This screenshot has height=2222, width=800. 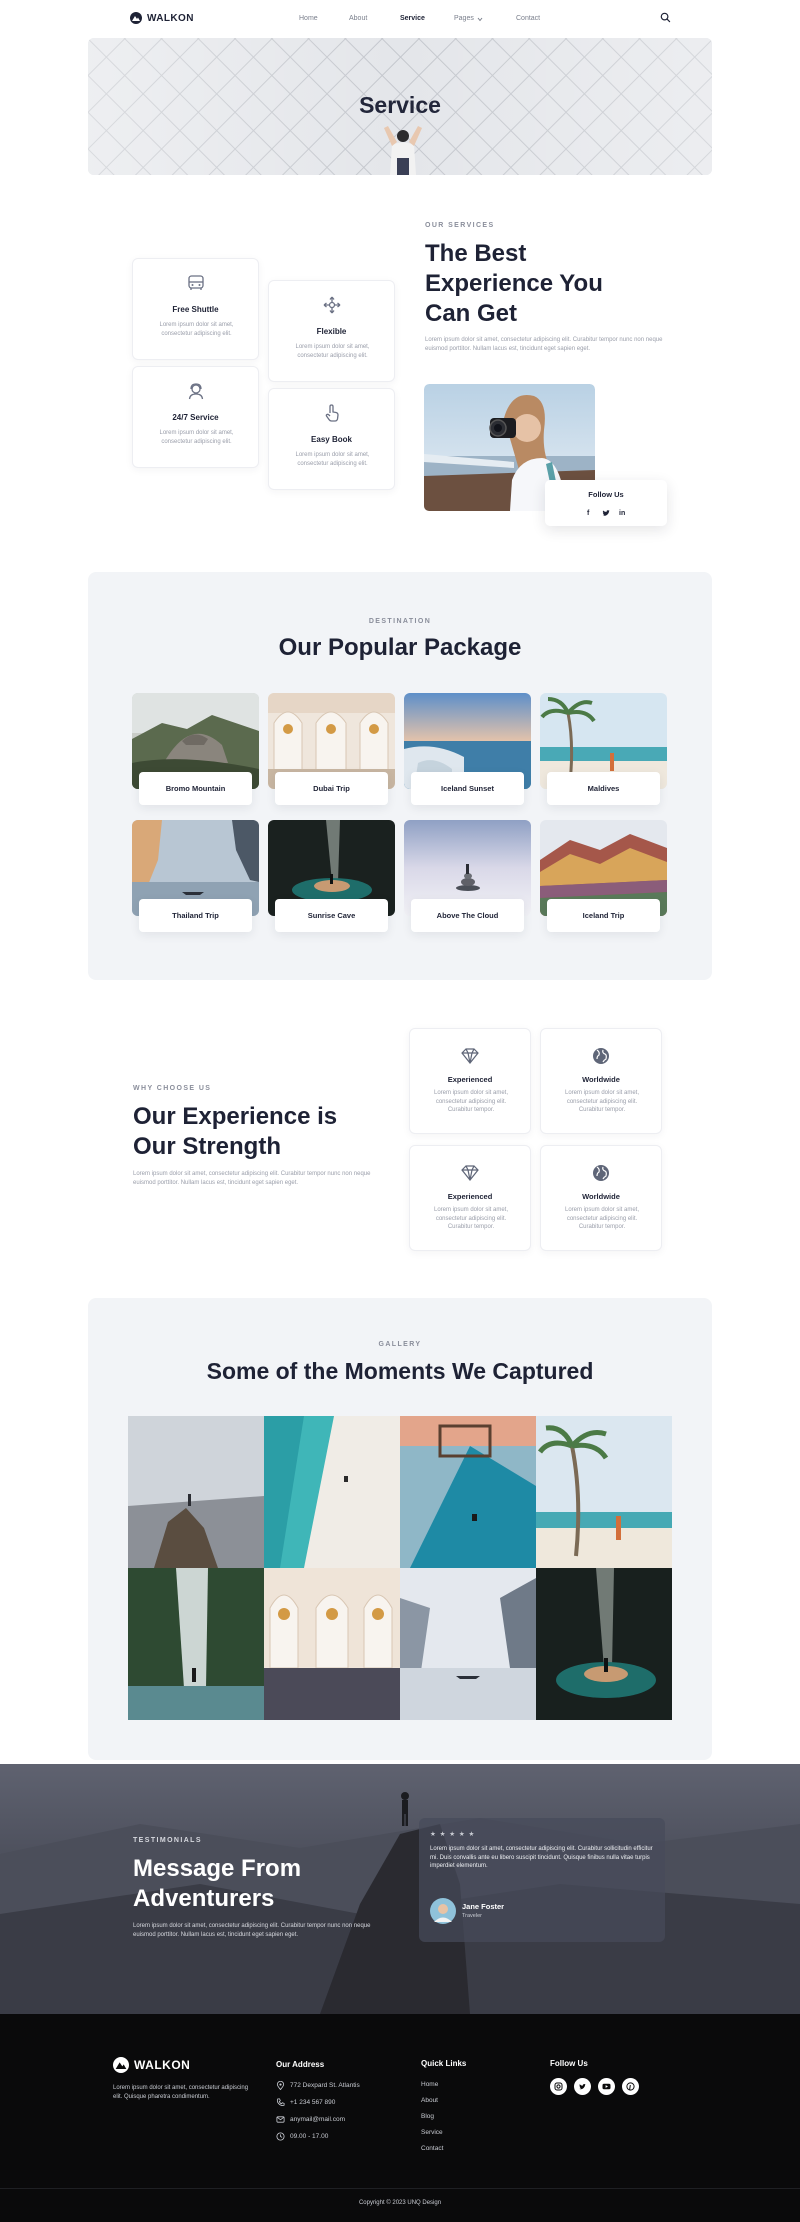 I want to click on package-name: Maldives, so click(x=603, y=788).